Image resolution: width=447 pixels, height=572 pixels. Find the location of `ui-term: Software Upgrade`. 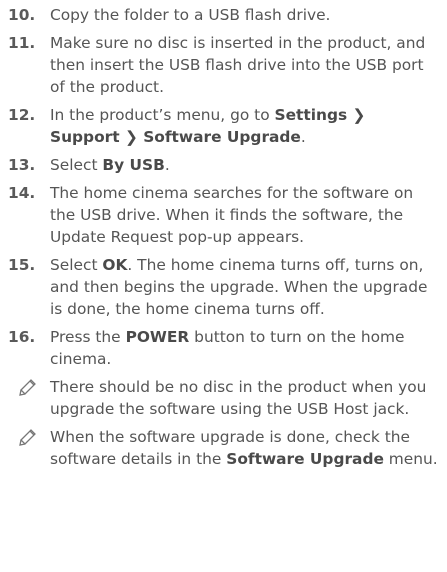

ui-term: Software Upgrade is located at coordinates (305, 459).